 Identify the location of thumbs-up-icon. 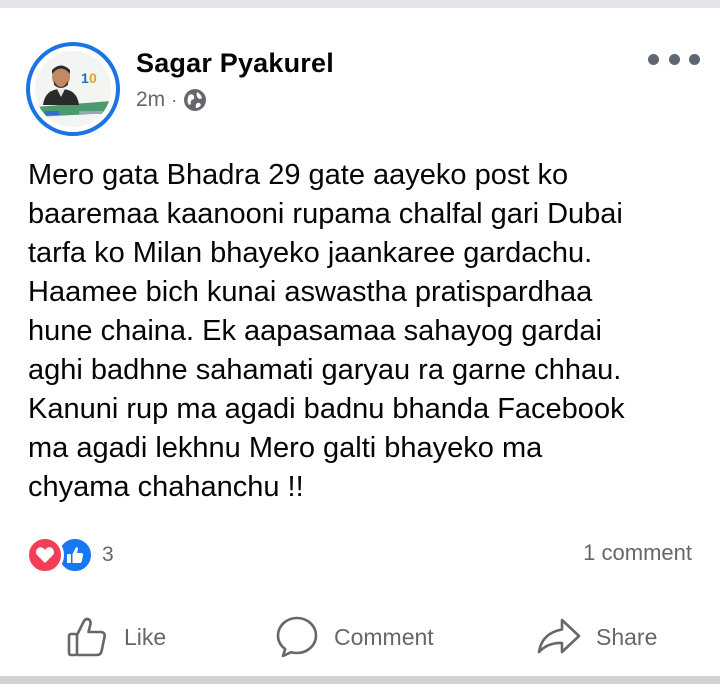
(88, 637).